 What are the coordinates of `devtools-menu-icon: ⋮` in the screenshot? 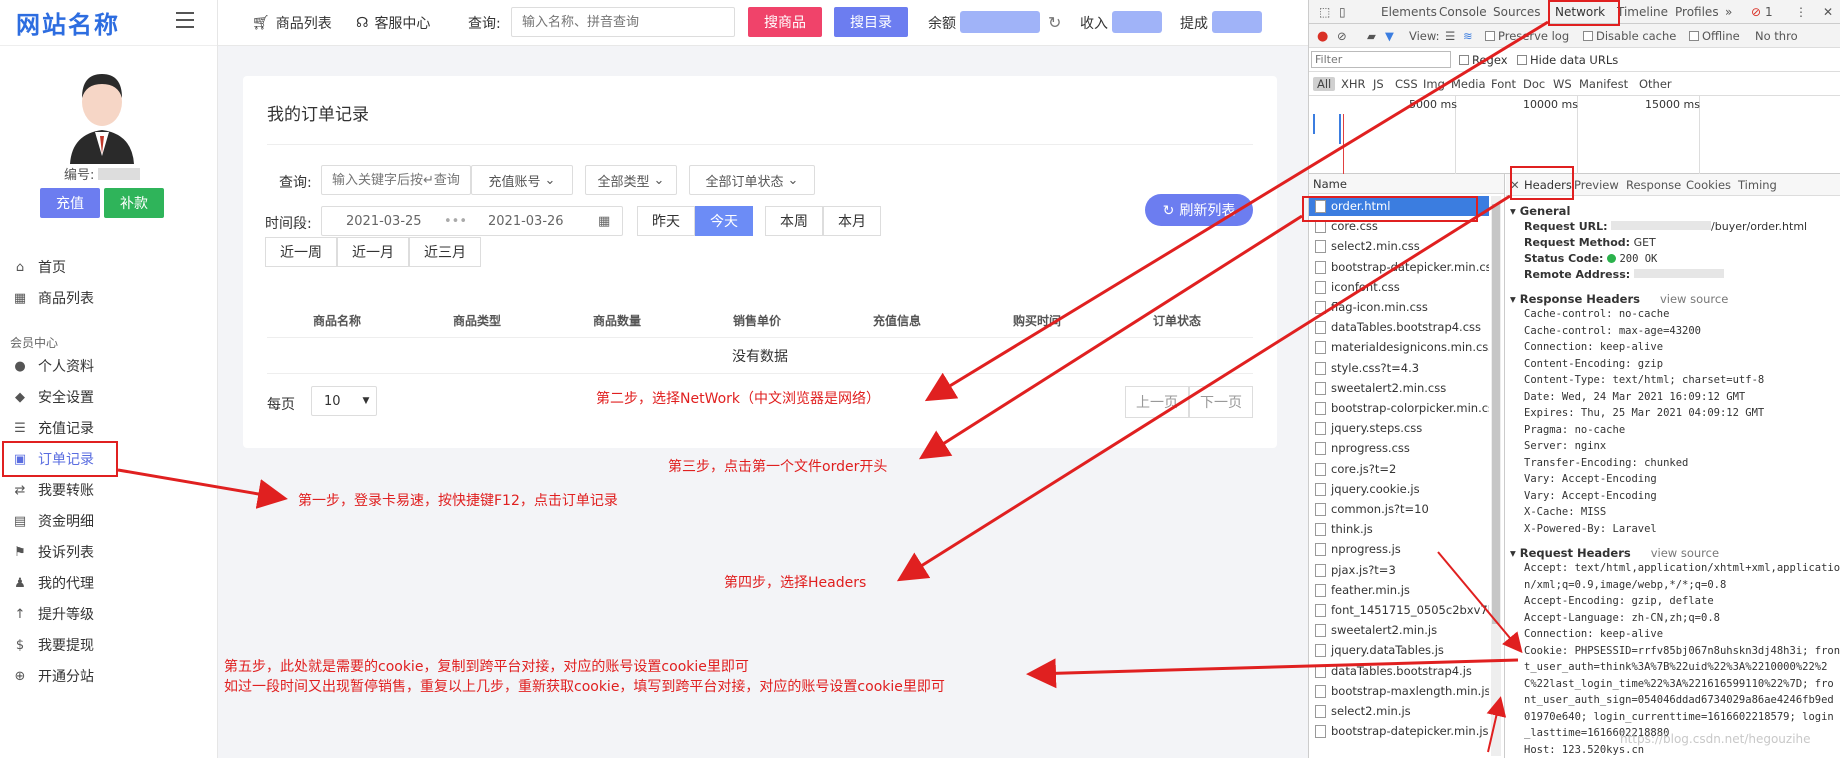 It's located at (1801, 12).